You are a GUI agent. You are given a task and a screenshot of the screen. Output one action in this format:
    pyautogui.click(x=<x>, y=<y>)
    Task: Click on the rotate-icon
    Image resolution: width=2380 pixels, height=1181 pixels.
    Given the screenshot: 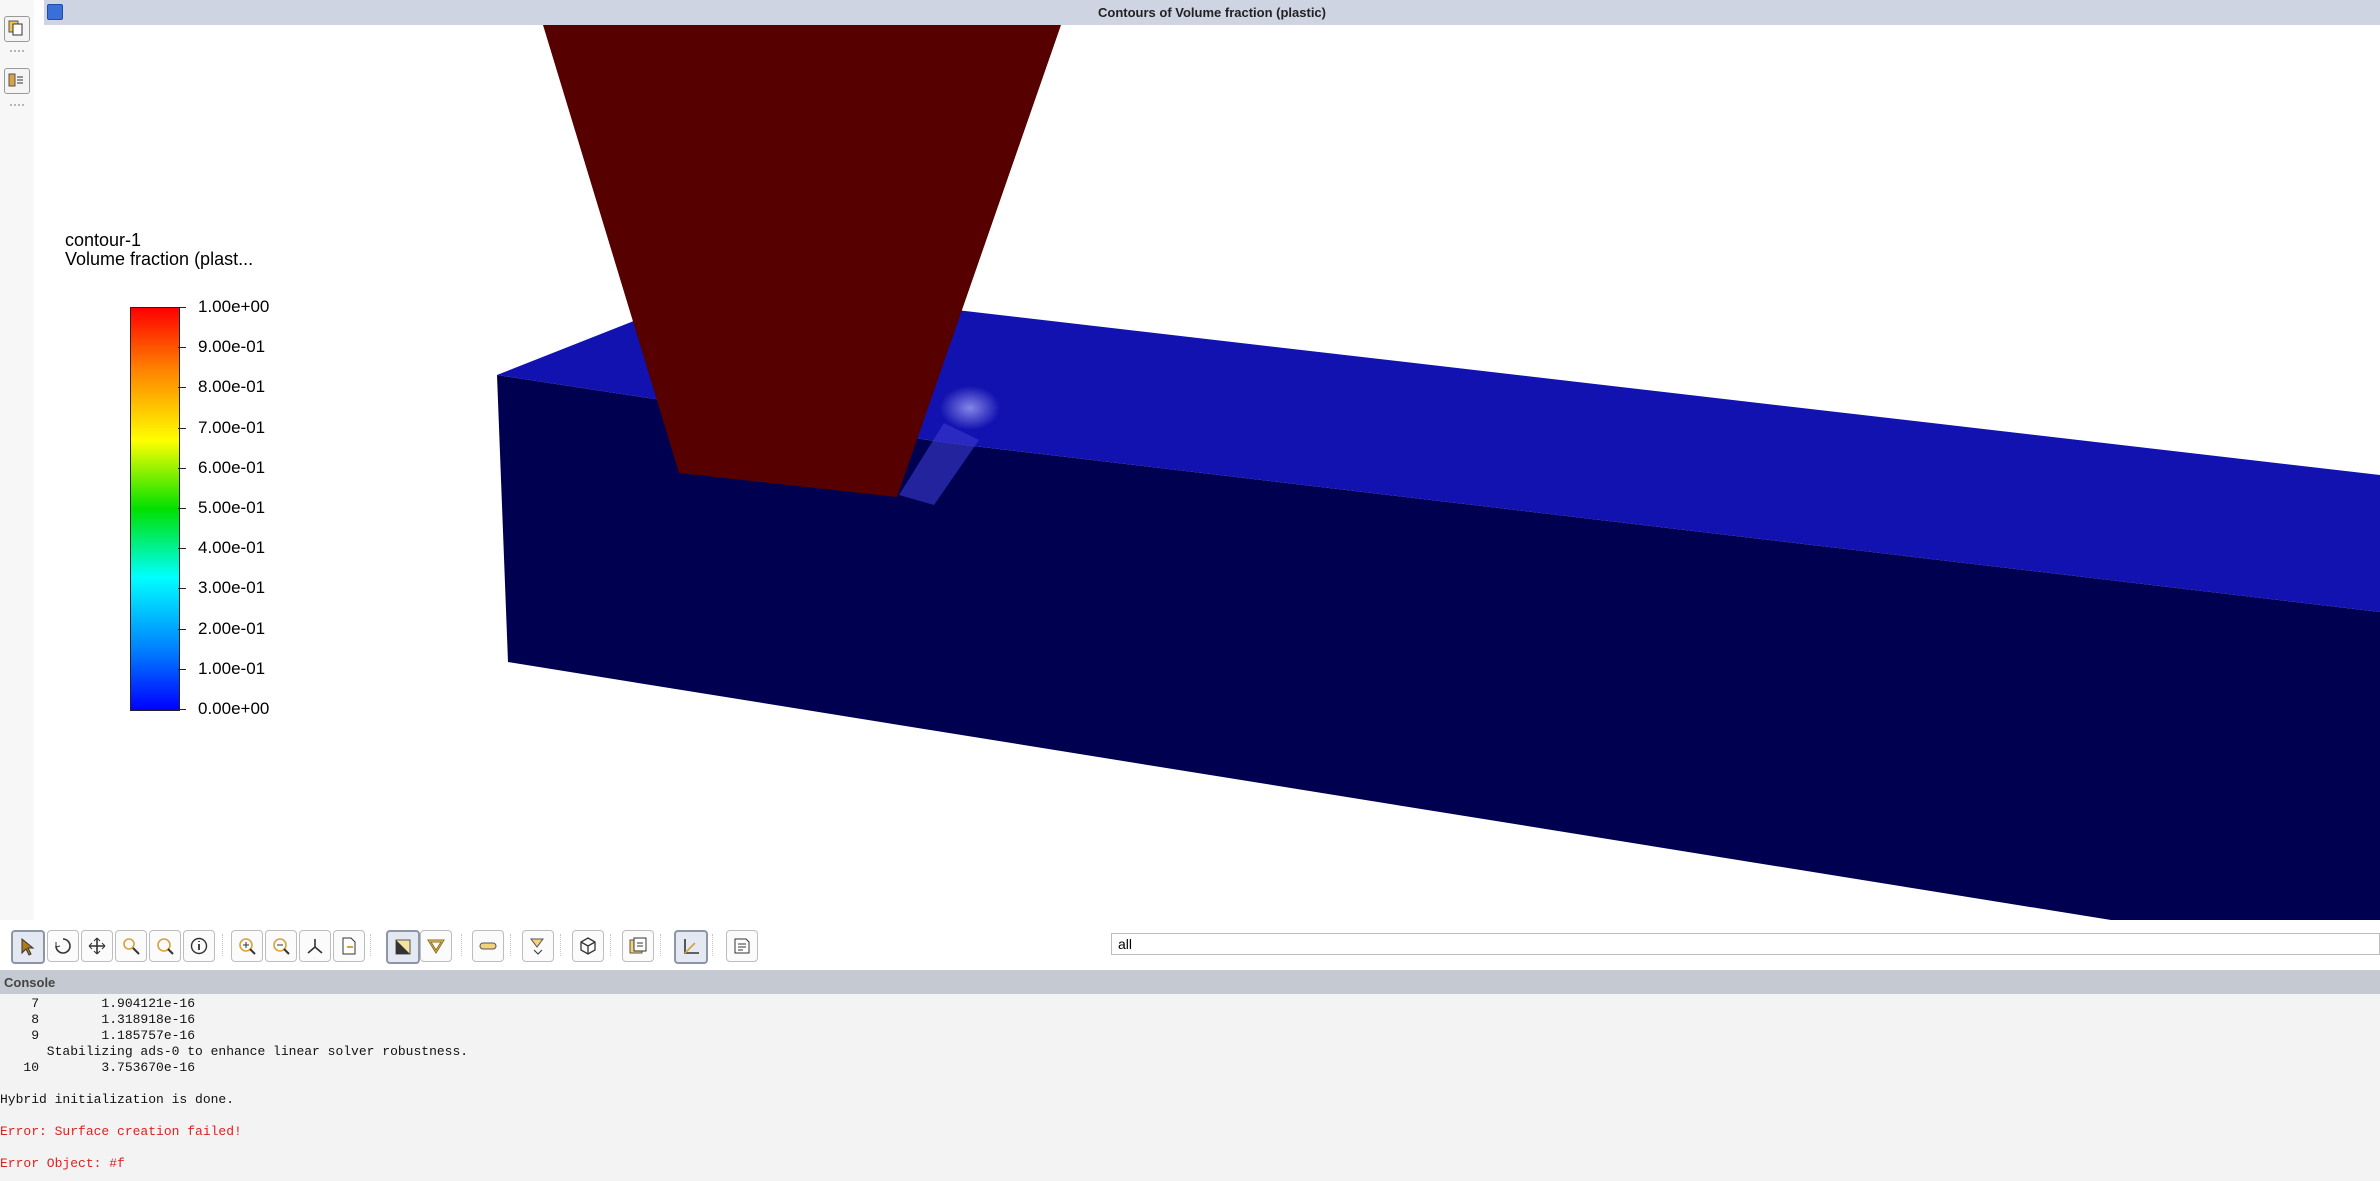 What is the action you would take?
    pyautogui.click(x=63, y=946)
    